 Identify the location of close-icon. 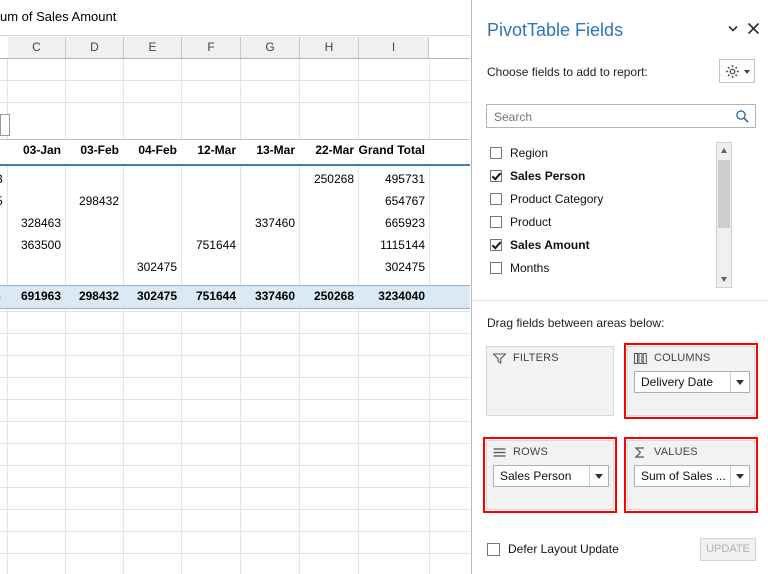
(753, 29).